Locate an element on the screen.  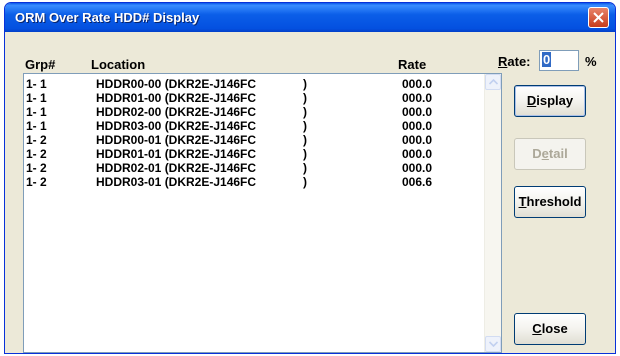
location-cell: HDDR00-00 (DKR2E-J146FC) is located at coordinates (201, 84).